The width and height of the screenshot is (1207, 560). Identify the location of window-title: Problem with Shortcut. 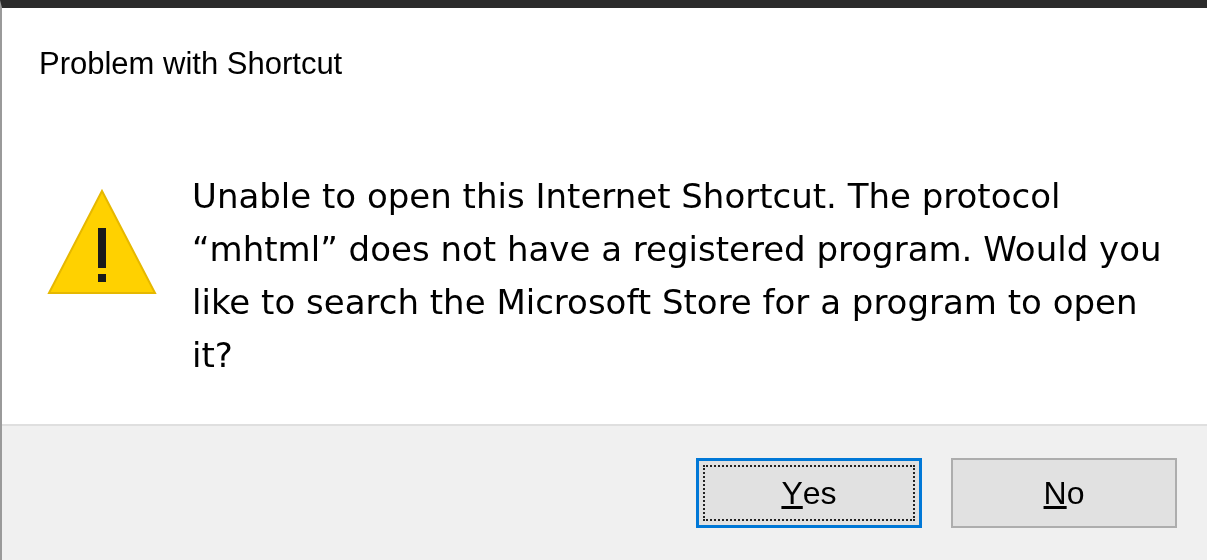
(191, 64).